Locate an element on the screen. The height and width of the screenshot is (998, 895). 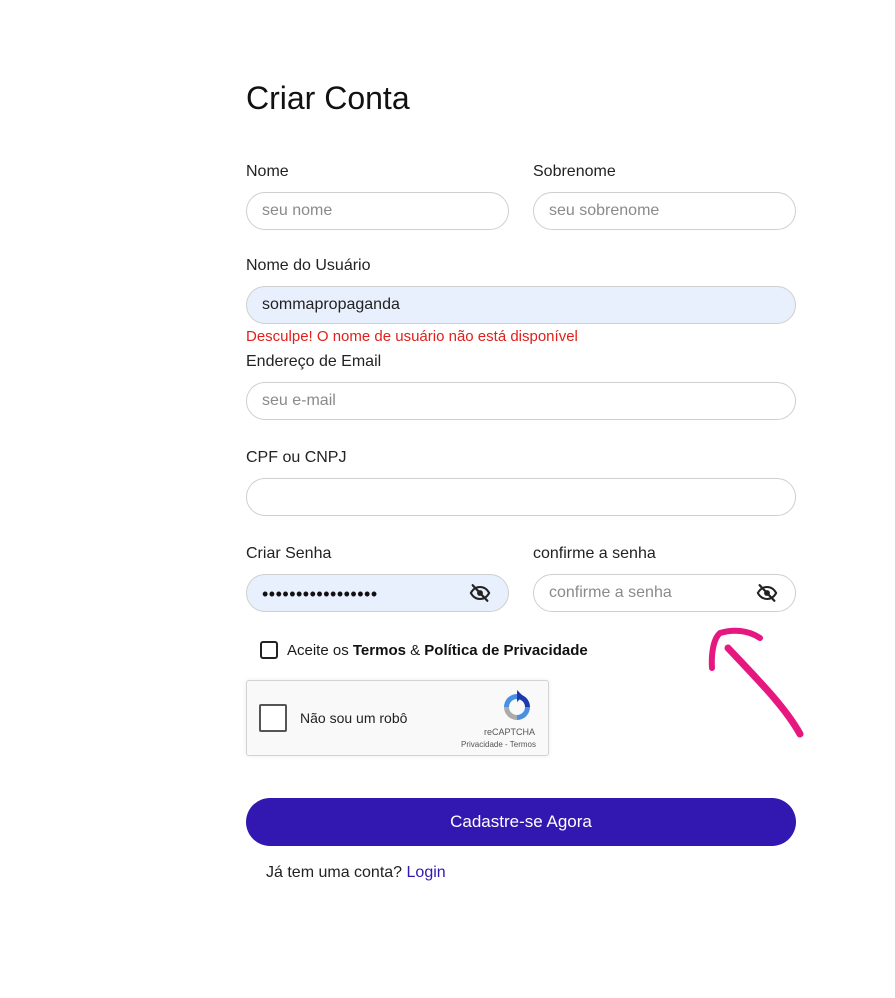
annotation-arrow-icon is located at coordinates (756, 682).